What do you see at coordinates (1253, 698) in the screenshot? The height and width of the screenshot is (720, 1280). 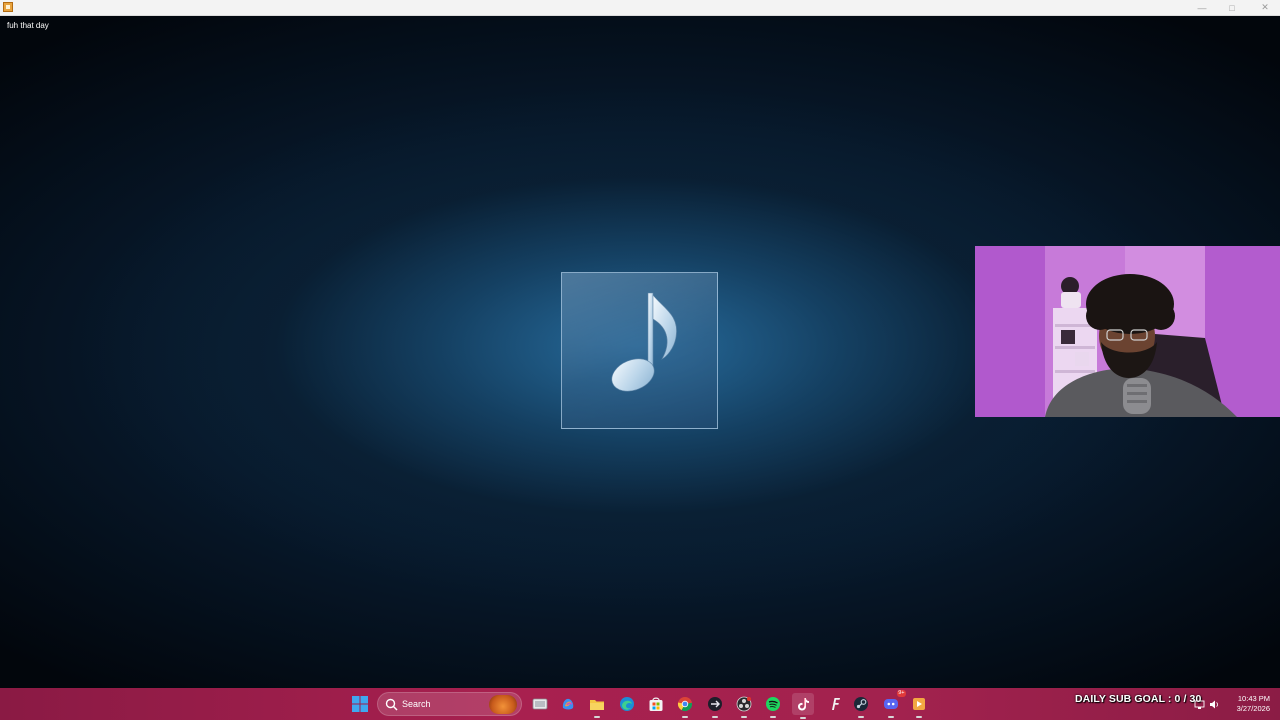 I see `clock-time: 10:43 PM` at bounding box center [1253, 698].